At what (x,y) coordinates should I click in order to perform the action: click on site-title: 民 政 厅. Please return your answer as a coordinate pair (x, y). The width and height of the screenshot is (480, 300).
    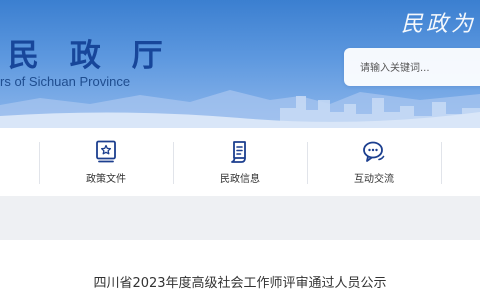
    Looking at the image, I should click on (90, 56).